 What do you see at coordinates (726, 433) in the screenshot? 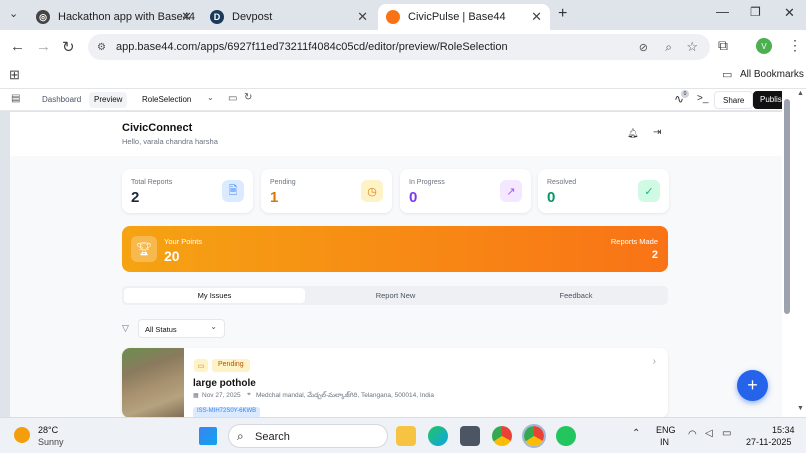
I see `battery-icon: ▭` at bounding box center [726, 433].